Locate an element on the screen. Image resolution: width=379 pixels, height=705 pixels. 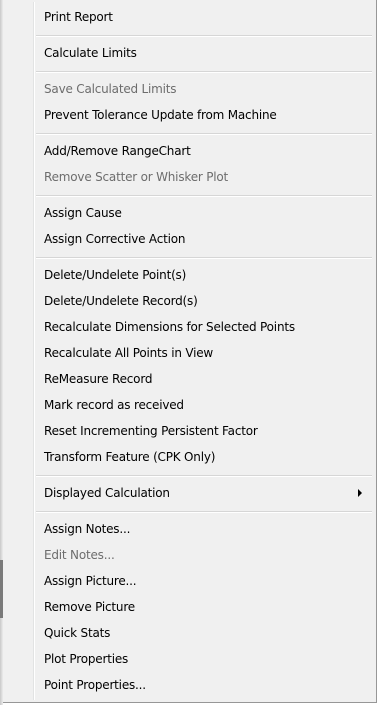
menu-item-label: Delete/Undelete Point(s) is located at coordinates (115, 275).